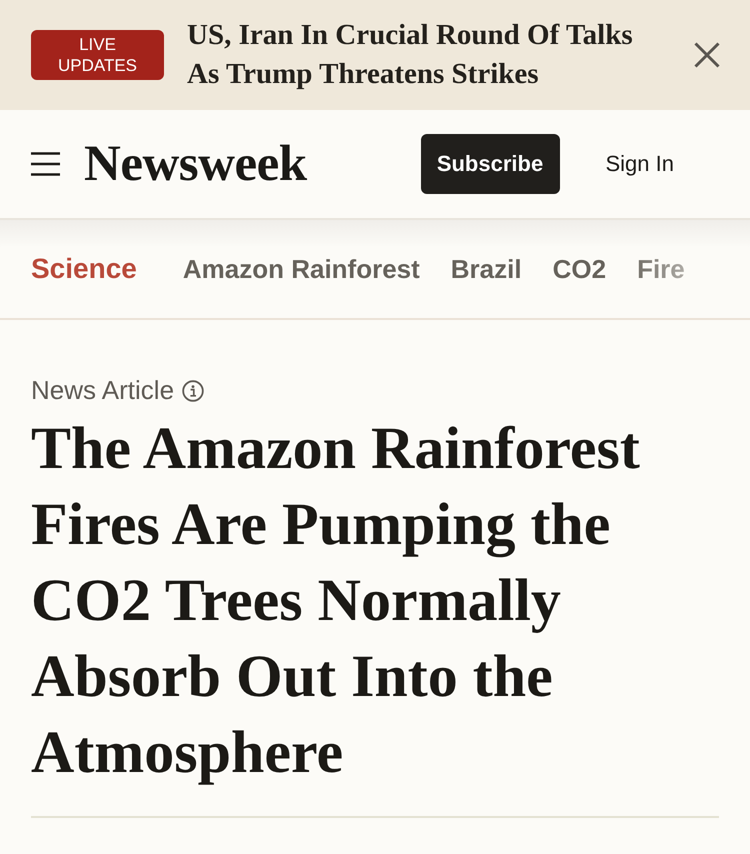  I want to click on article-type-label: News Article, so click(102, 390).